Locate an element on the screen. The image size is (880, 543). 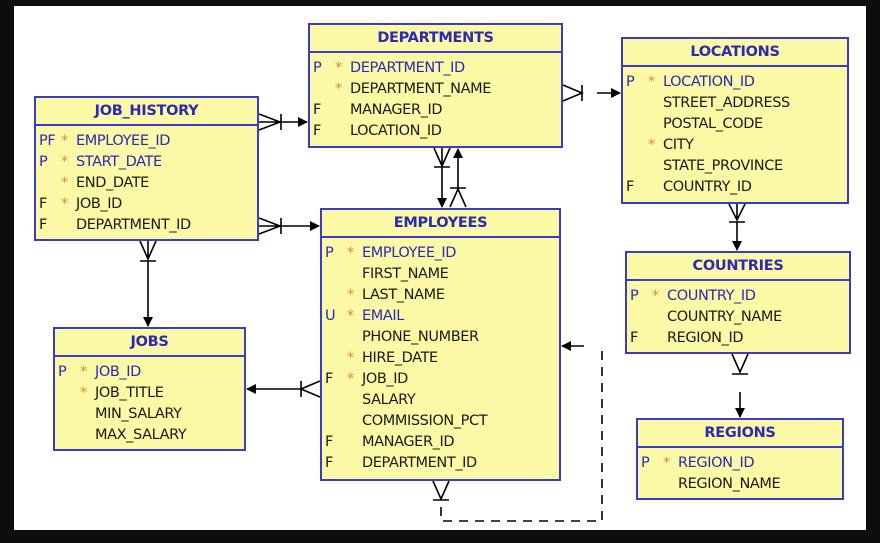
column-name: EMAIL is located at coordinates (383, 316).